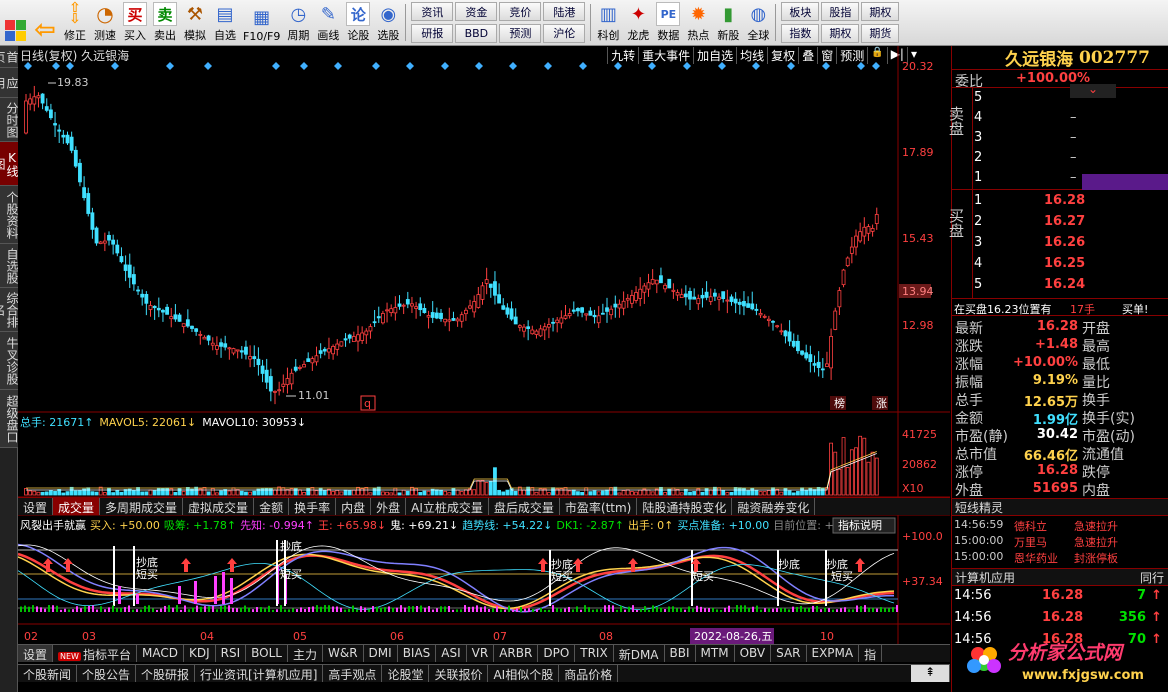 The height and width of the screenshot is (692, 1168). Describe the element at coordinates (417, 653) in the screenshot. I see `indicator-tab: BIAS` at that location.